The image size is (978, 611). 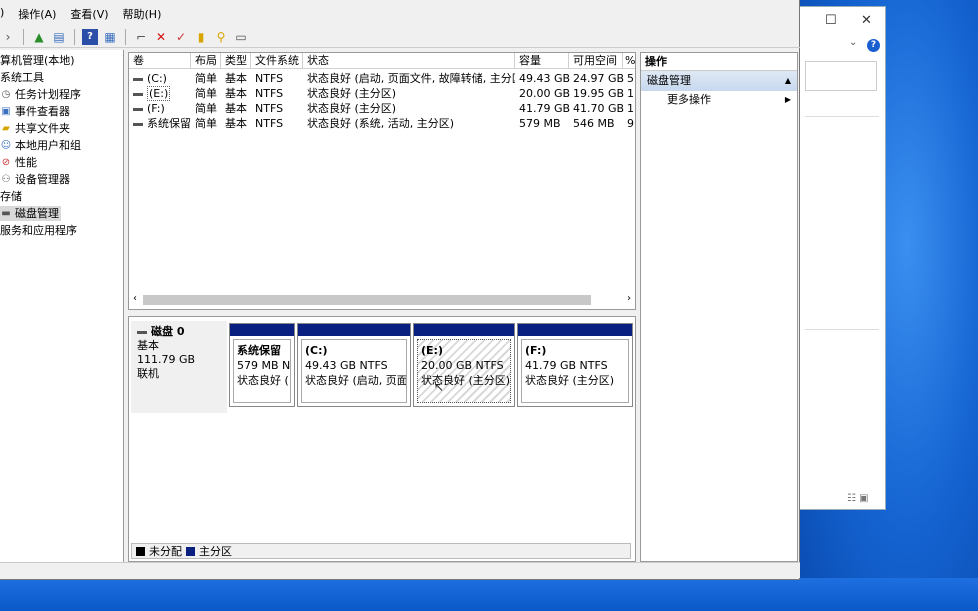 I want to click on folder-icon: ▮, so click(x=201, y=37).